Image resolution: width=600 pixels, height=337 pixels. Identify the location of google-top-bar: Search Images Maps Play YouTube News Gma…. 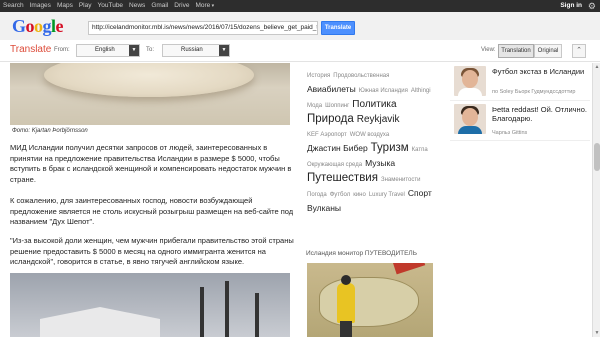
(300, 6).